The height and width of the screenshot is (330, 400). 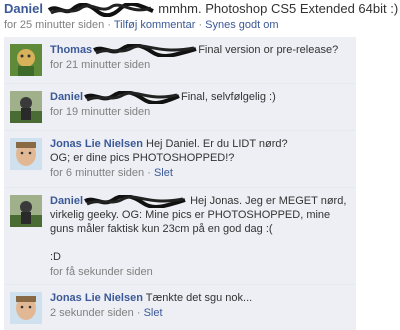 I want to click on comment-time: for 21 minutter siden, so click(x=201, y=65).